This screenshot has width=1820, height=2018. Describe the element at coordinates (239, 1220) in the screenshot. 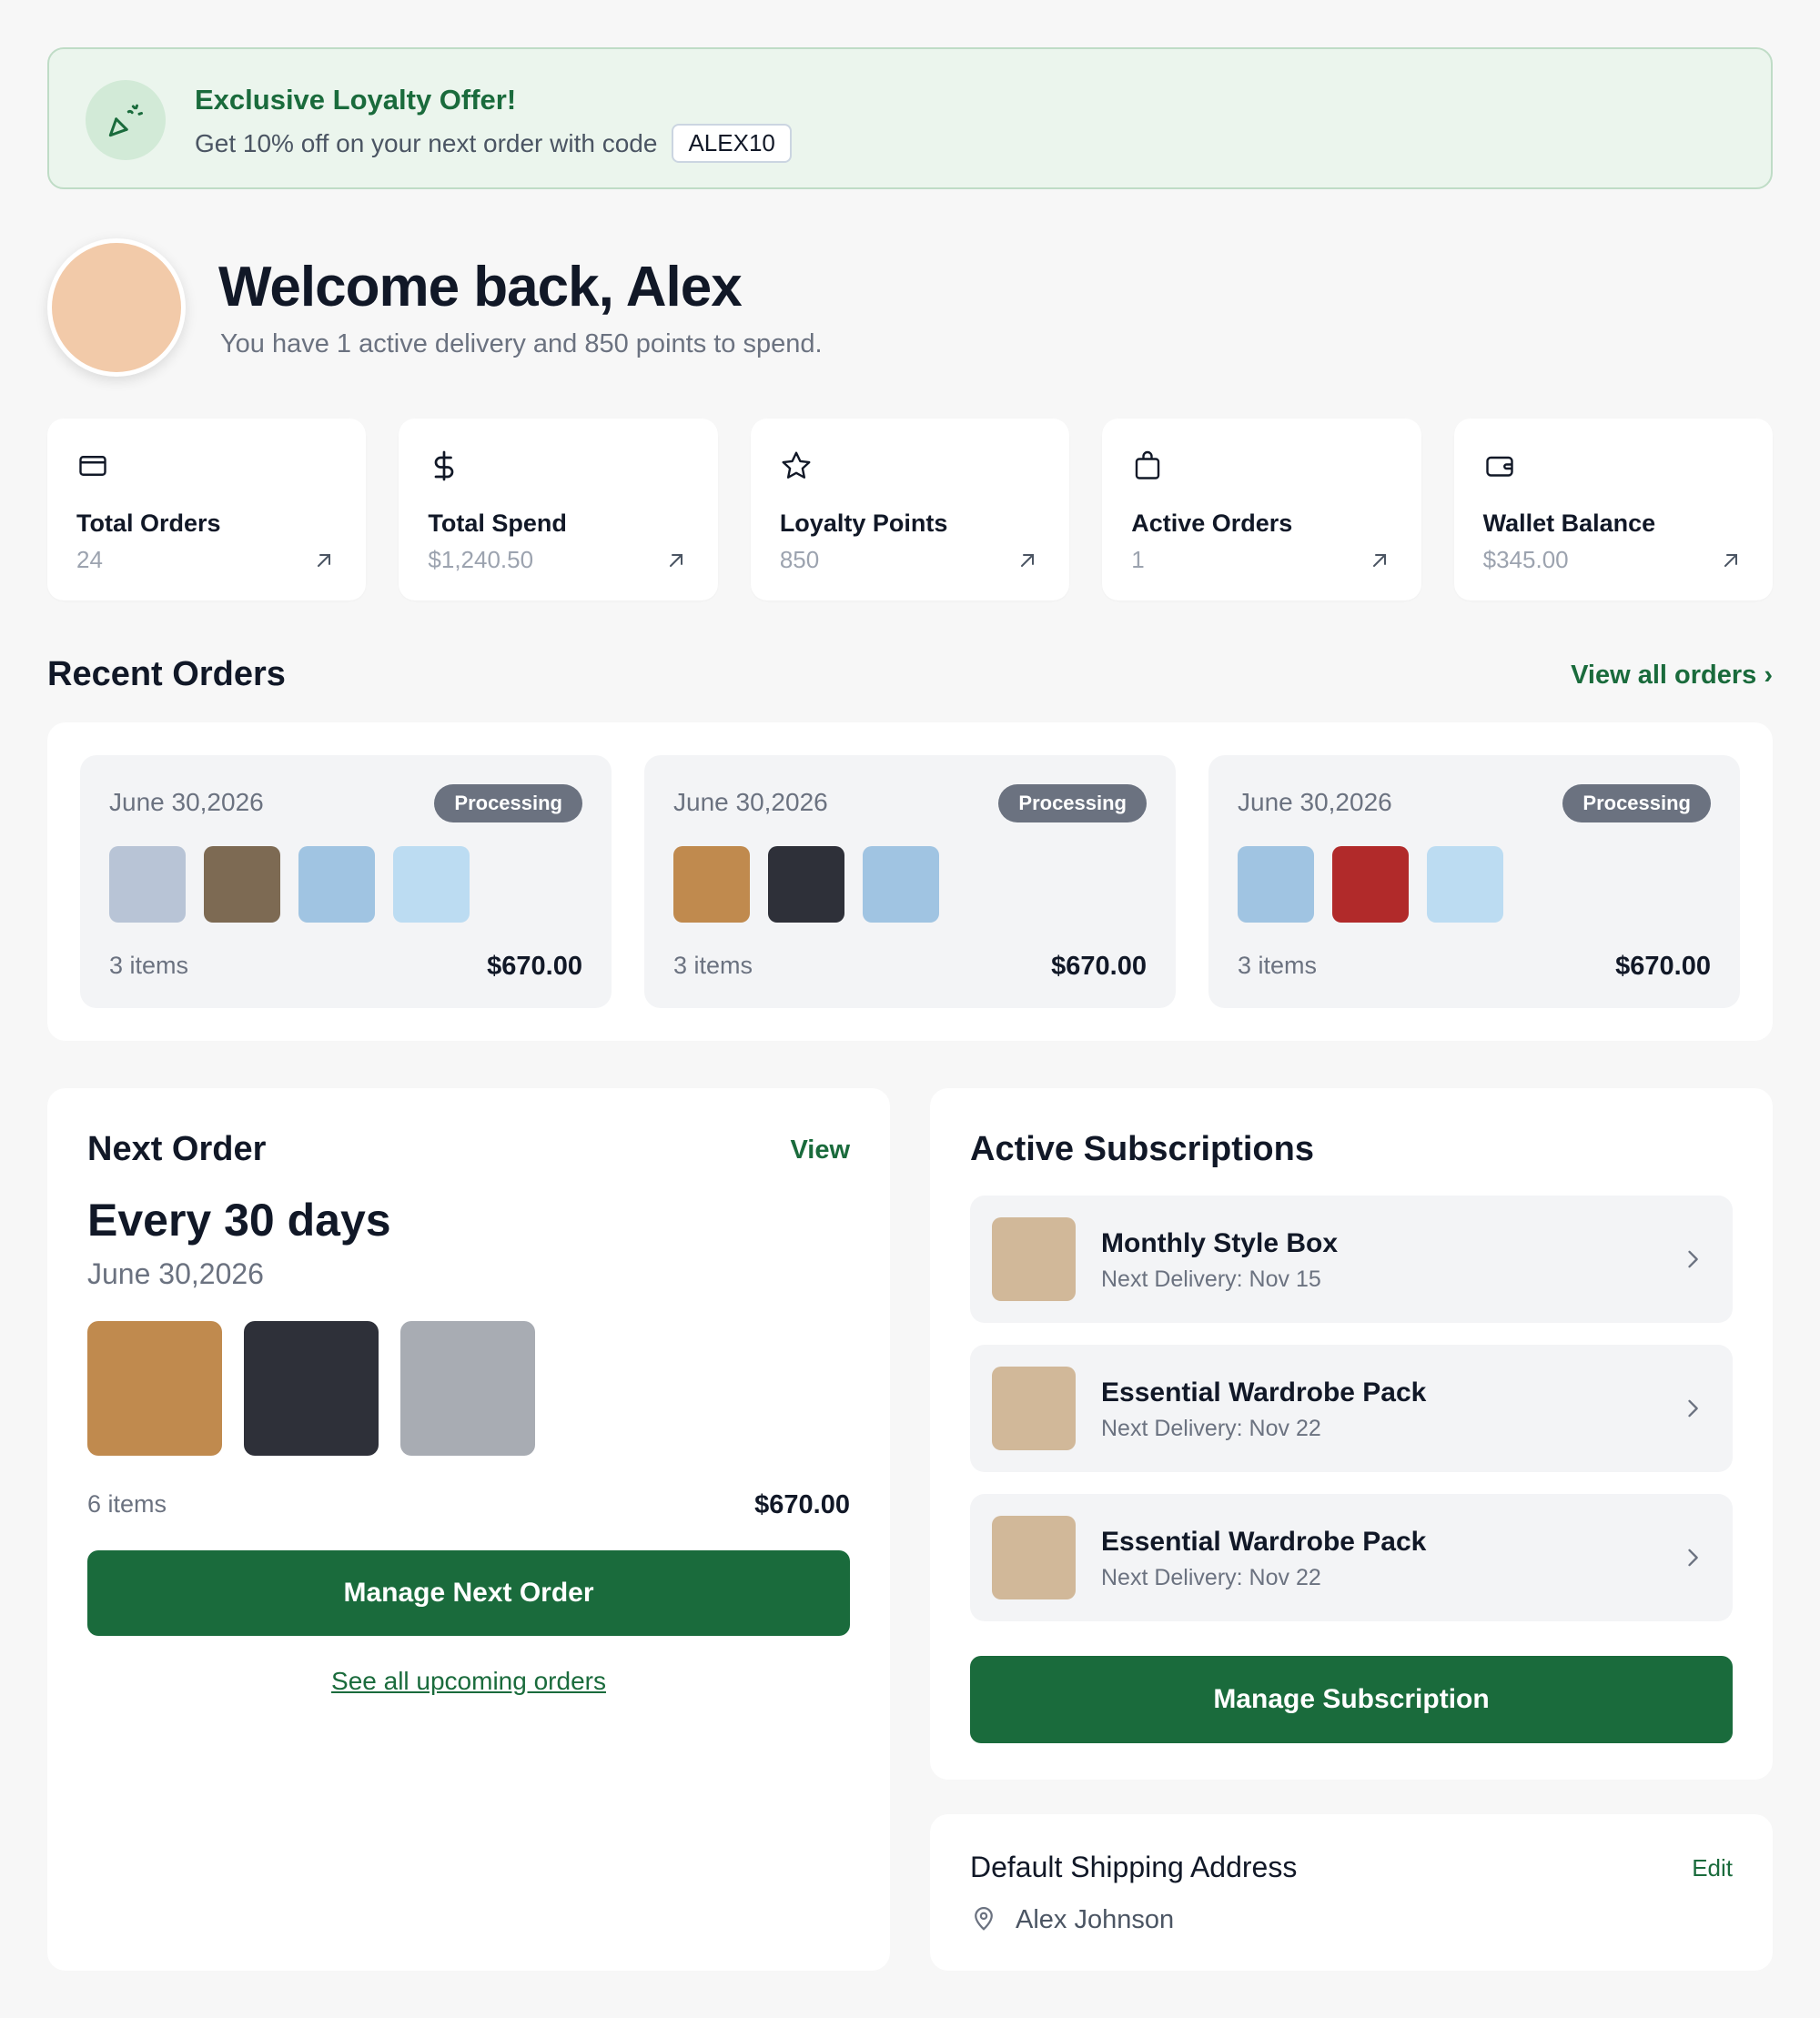

I see `next-order-frequency: Every 30 days` at that location.